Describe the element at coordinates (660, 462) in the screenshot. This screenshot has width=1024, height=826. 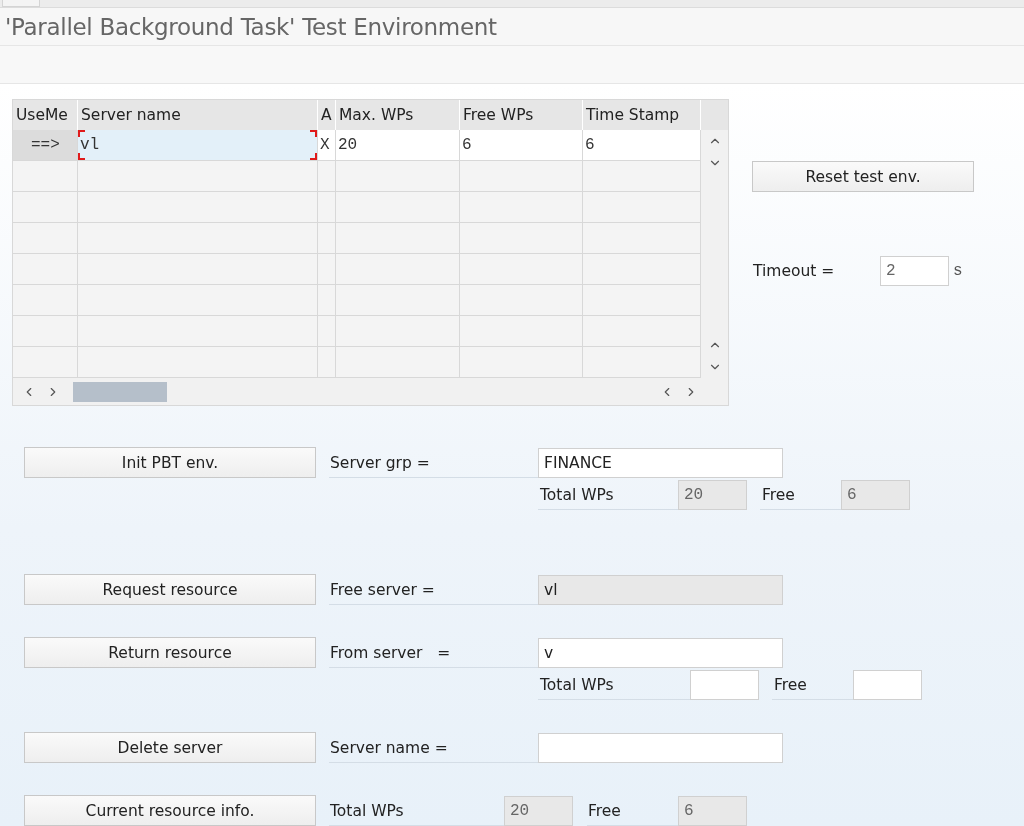
I see `input-field: FINANCE` at that location.